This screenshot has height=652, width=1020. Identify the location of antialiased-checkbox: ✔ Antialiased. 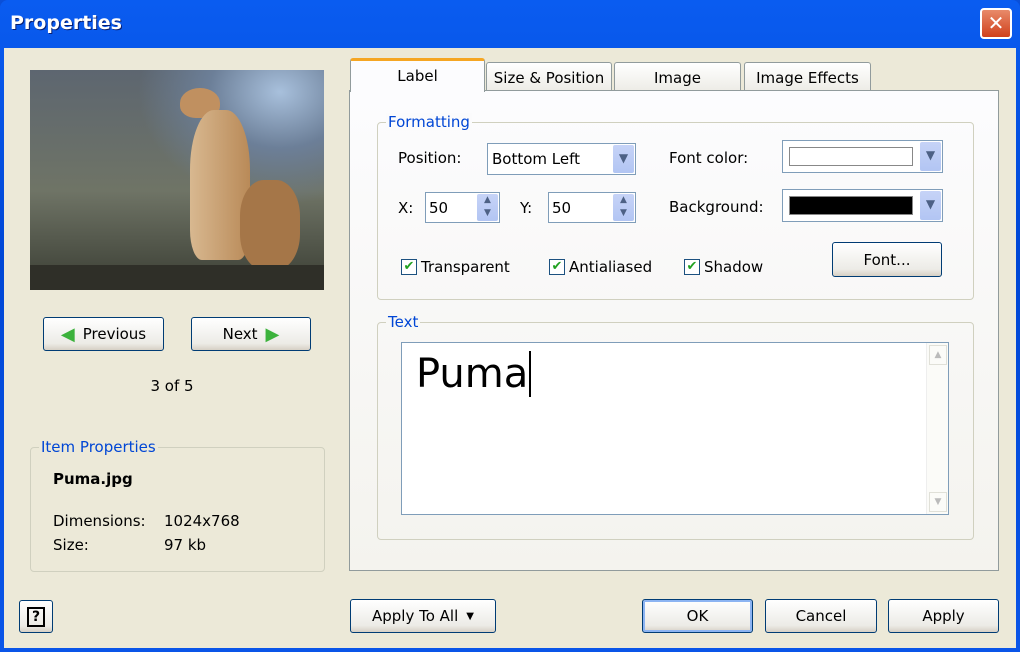
(600, 267).